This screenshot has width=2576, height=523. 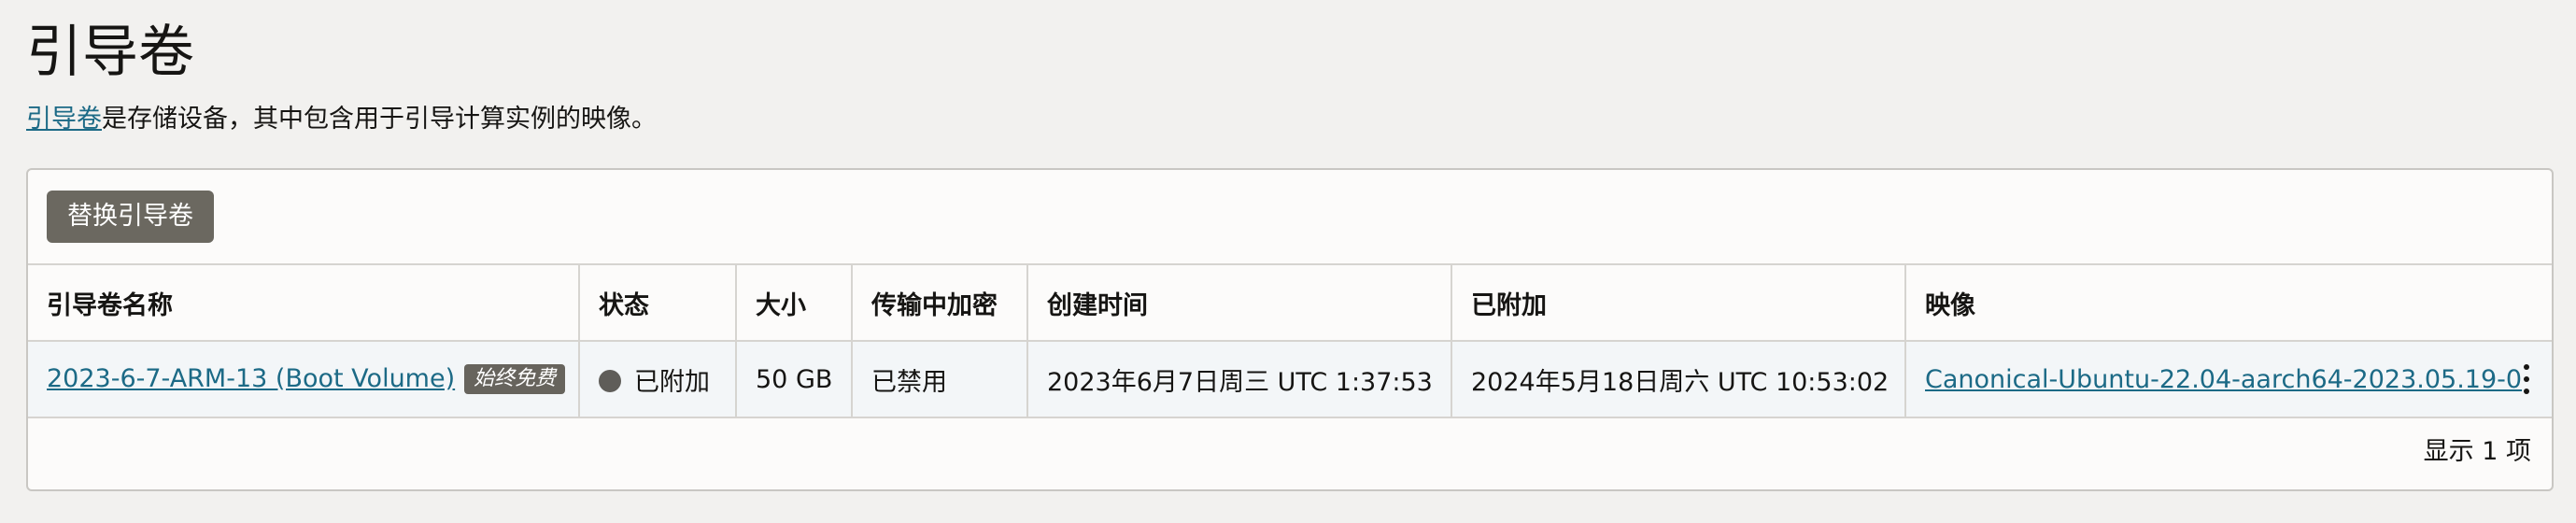 I want to click on status-text: 已附加, so click(x=672, y=382).